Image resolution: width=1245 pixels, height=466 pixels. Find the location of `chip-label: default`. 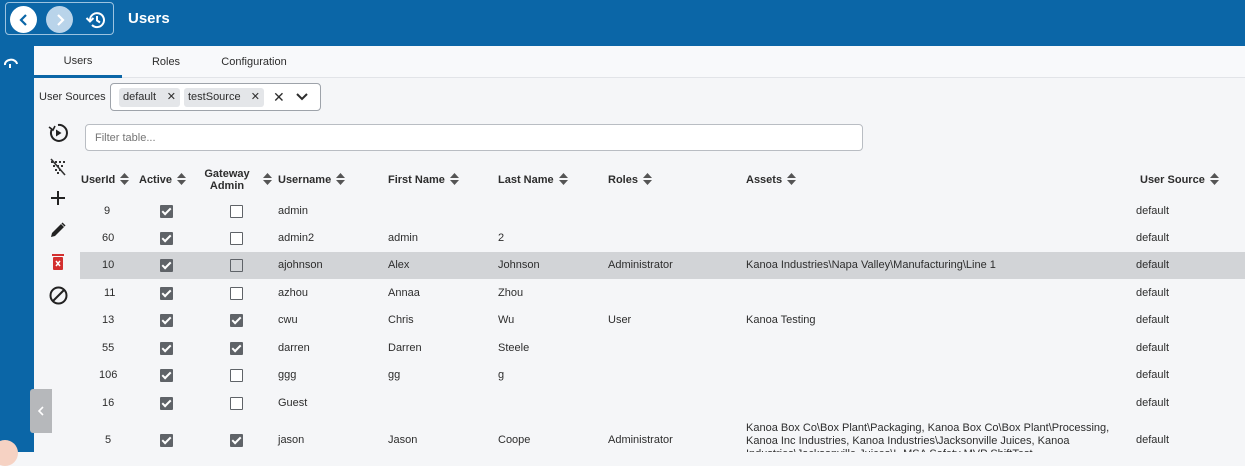

chip-label: default is located at coordinates (140, 97).